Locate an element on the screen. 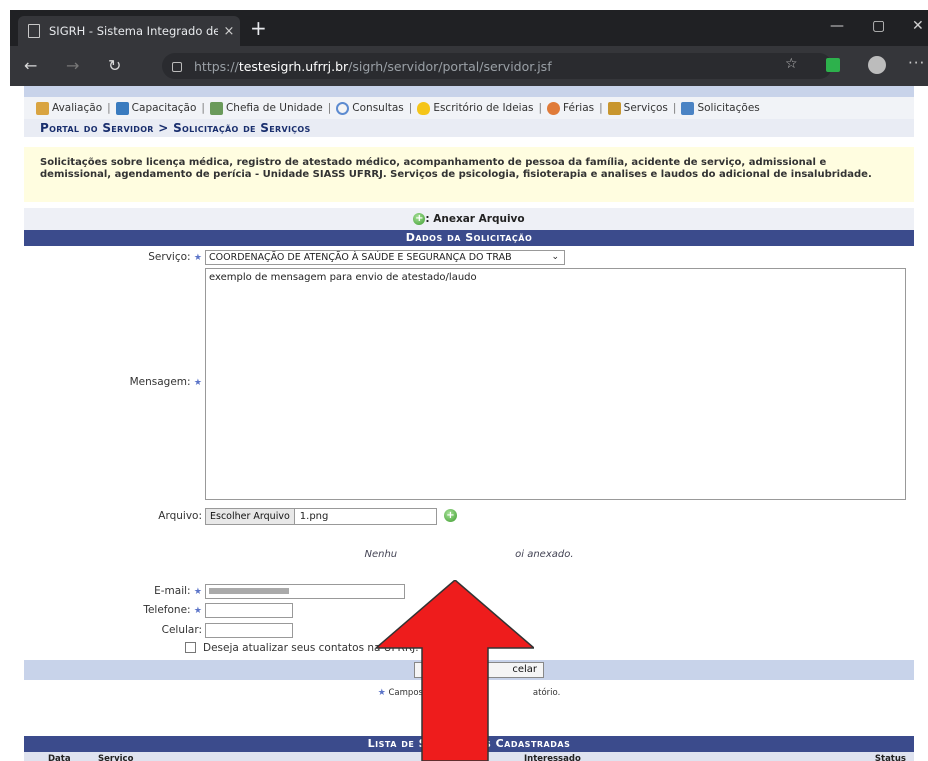 The height and width of the screenshot is (761, 928). tab-close-icon: × is located at coordinates (229, 31).